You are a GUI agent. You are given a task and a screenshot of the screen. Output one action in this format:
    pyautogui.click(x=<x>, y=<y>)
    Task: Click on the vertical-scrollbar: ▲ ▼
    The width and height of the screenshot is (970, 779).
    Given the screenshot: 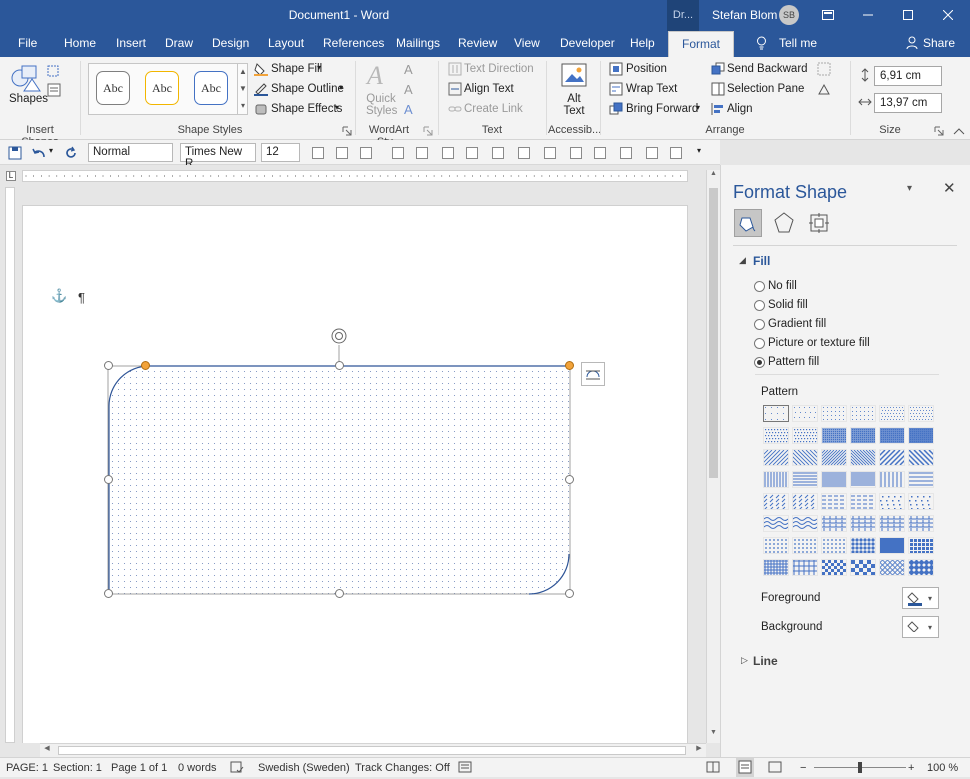 What is the action you would take?
    pyautogui.click(x=713, y=456)
    